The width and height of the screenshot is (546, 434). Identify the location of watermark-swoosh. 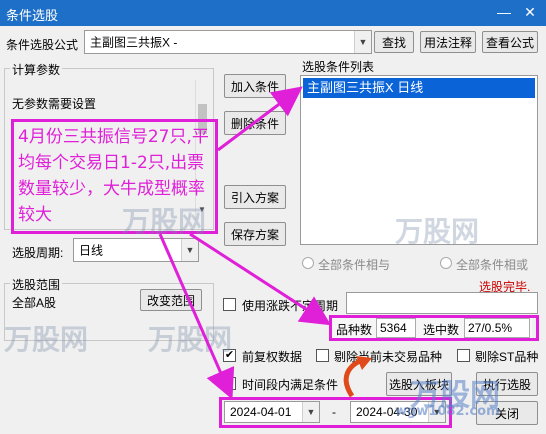
(353, 377).